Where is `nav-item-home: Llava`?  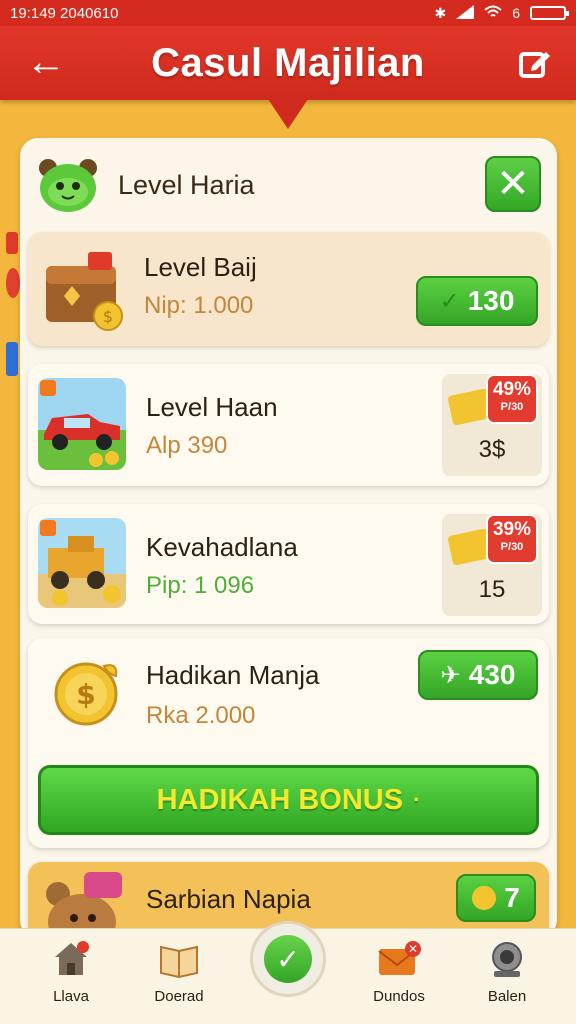
nav-item-home: Llava is located at coordinates (71, 972).